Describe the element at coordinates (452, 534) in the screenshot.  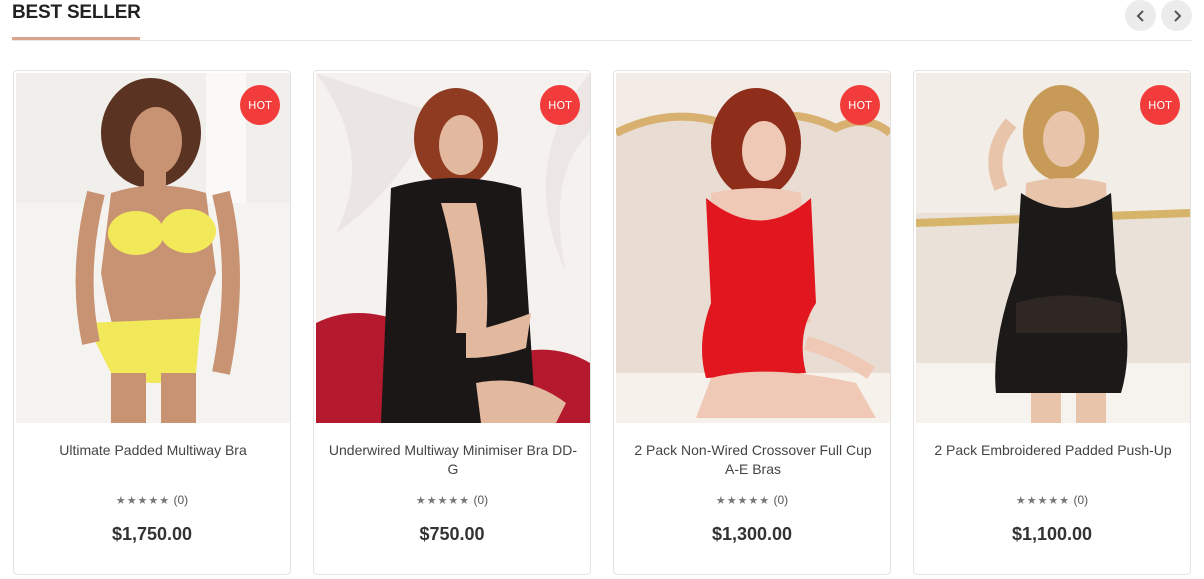
I see `product-price: $750.00` at that location.